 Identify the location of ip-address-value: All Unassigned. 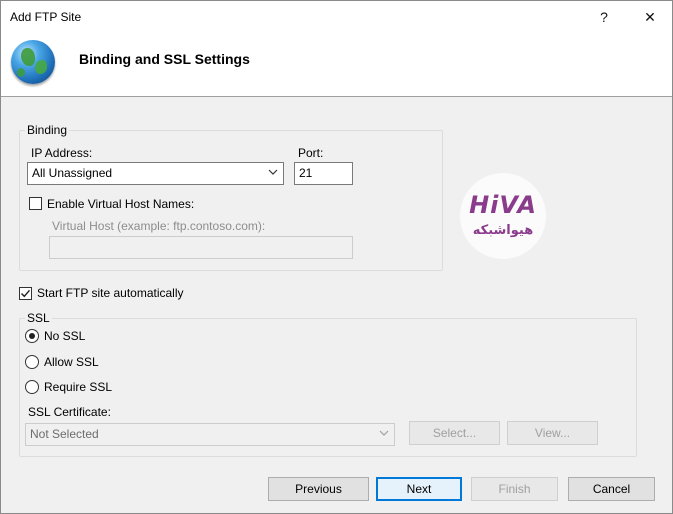
(72, 173).